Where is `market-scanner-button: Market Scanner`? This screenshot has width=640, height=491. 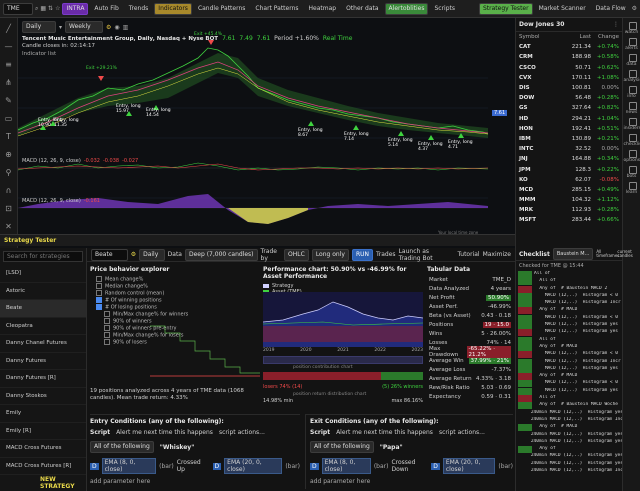 market-scanner-button: Market Scanner is located at coordinates (562, 8).